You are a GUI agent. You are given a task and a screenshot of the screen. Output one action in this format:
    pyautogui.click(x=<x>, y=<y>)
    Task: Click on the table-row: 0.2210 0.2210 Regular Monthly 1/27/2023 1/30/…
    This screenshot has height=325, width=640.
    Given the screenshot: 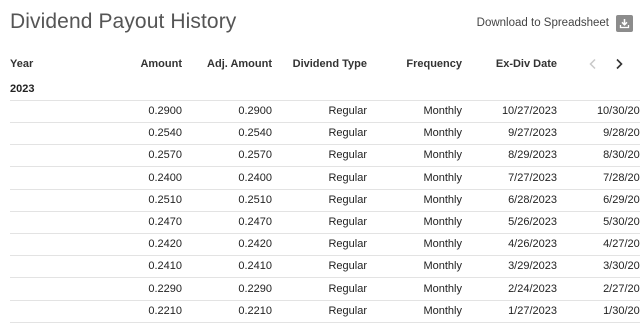 What is the action you would take?
    pyautogui.click(x=325, y=311)
    